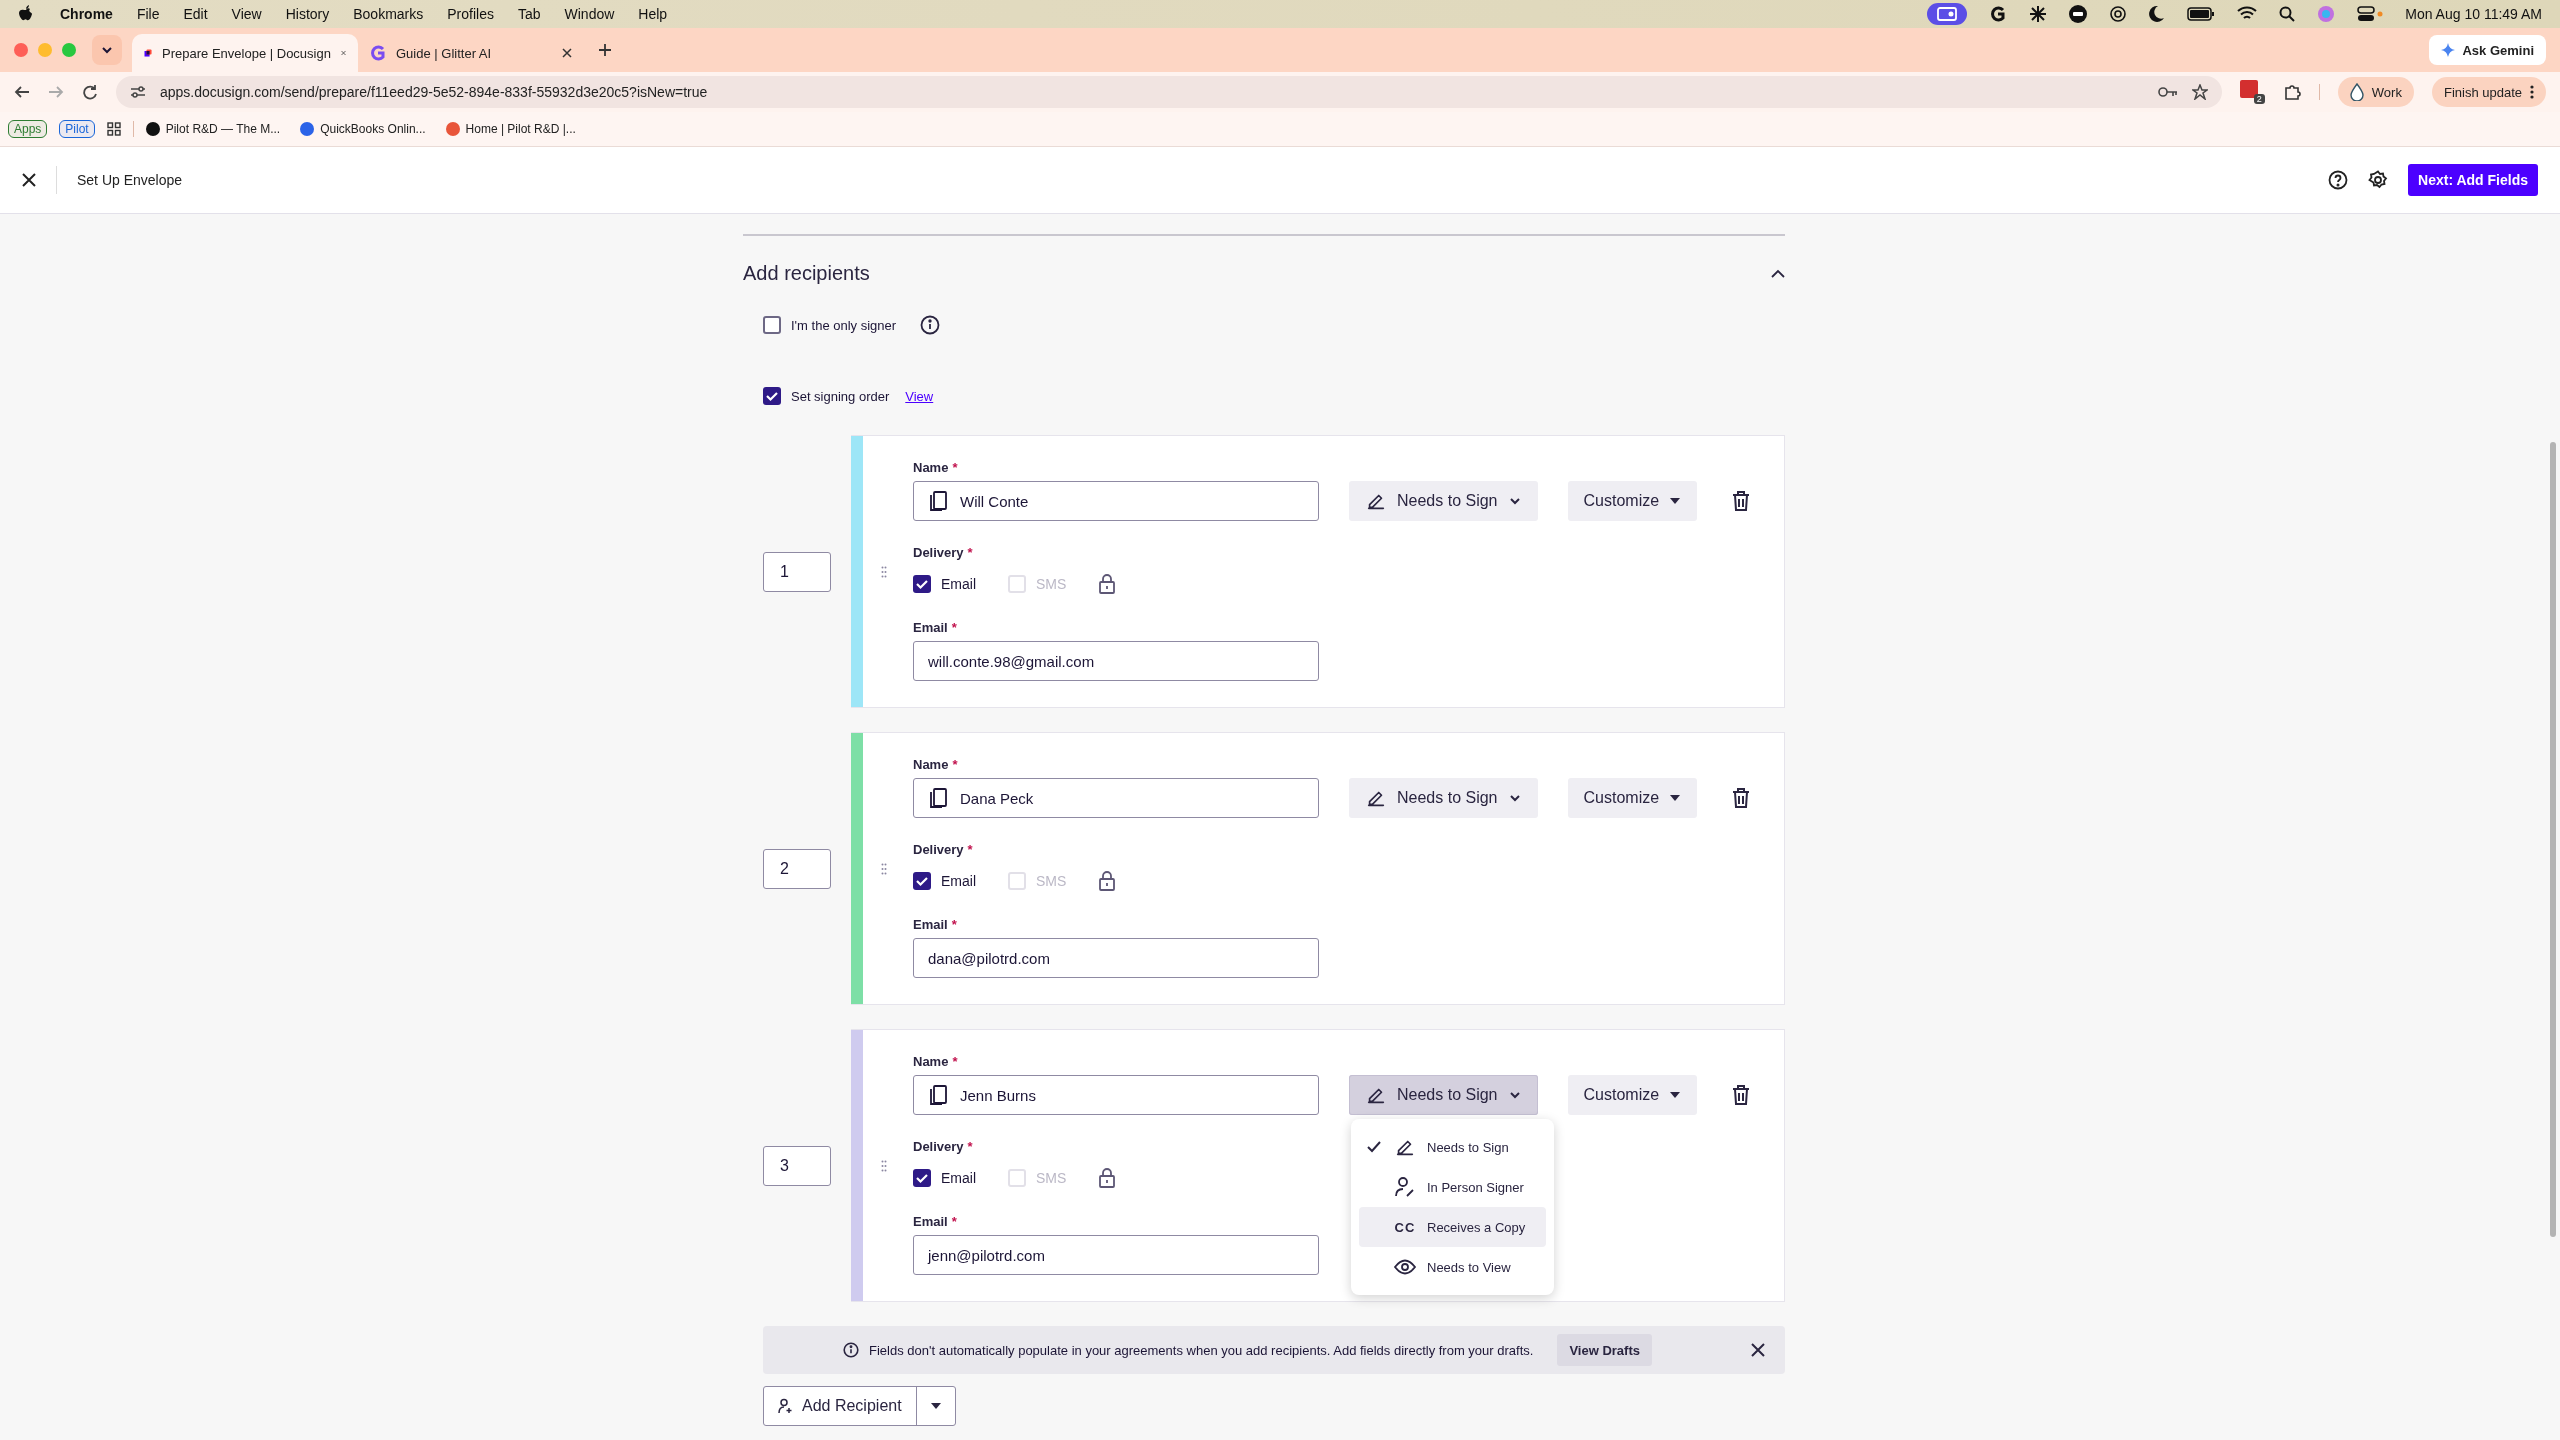 This screenshot has height=1440, width=2560. Describe the element at coordinates (2487, 50) in the screenshot. I see `ask-gemini-button: Ask Gemini` at that location.